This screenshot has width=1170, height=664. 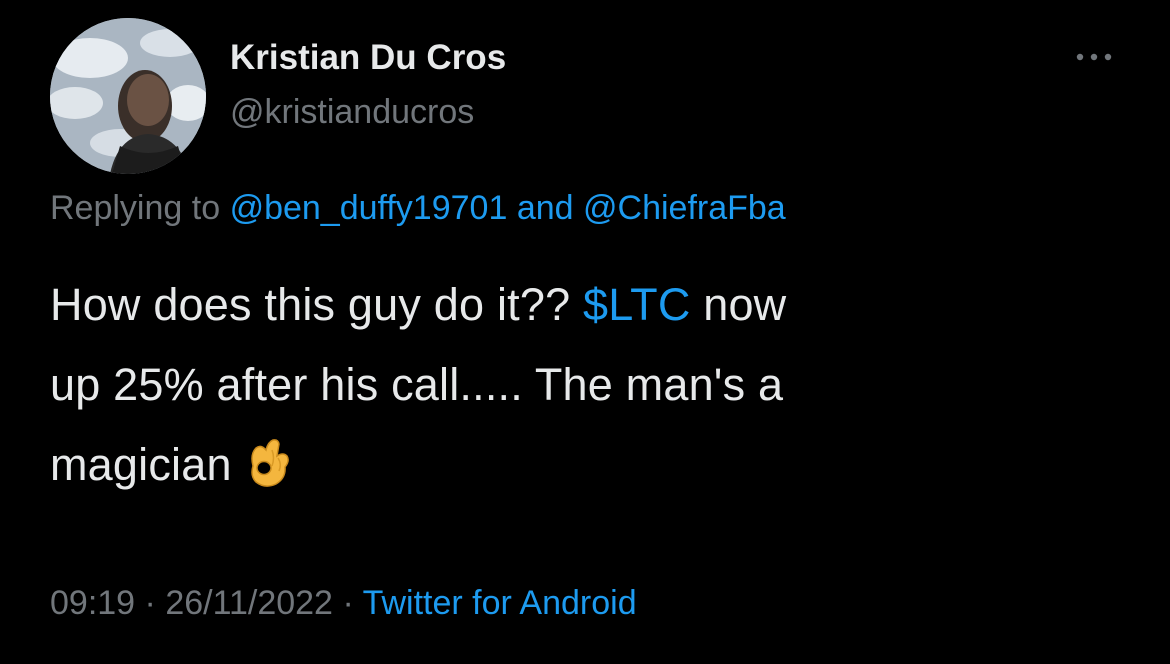 I want to click on tweet-source-link: Twitter for Android, so click(x=500, y=603).